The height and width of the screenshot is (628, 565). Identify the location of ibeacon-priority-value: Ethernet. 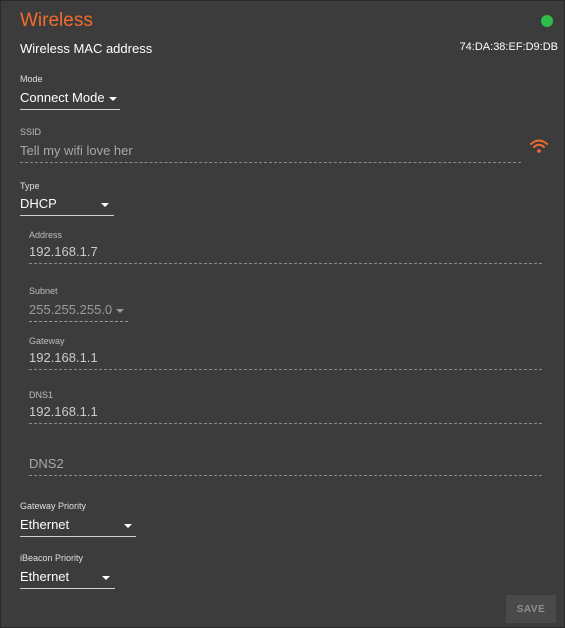
(45, 576).